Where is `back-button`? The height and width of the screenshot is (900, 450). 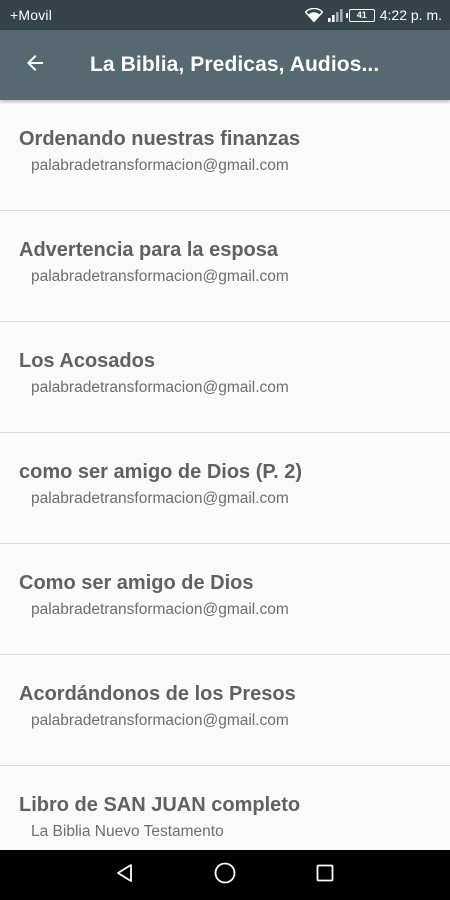 back-button is located at coordinates (35, 65).